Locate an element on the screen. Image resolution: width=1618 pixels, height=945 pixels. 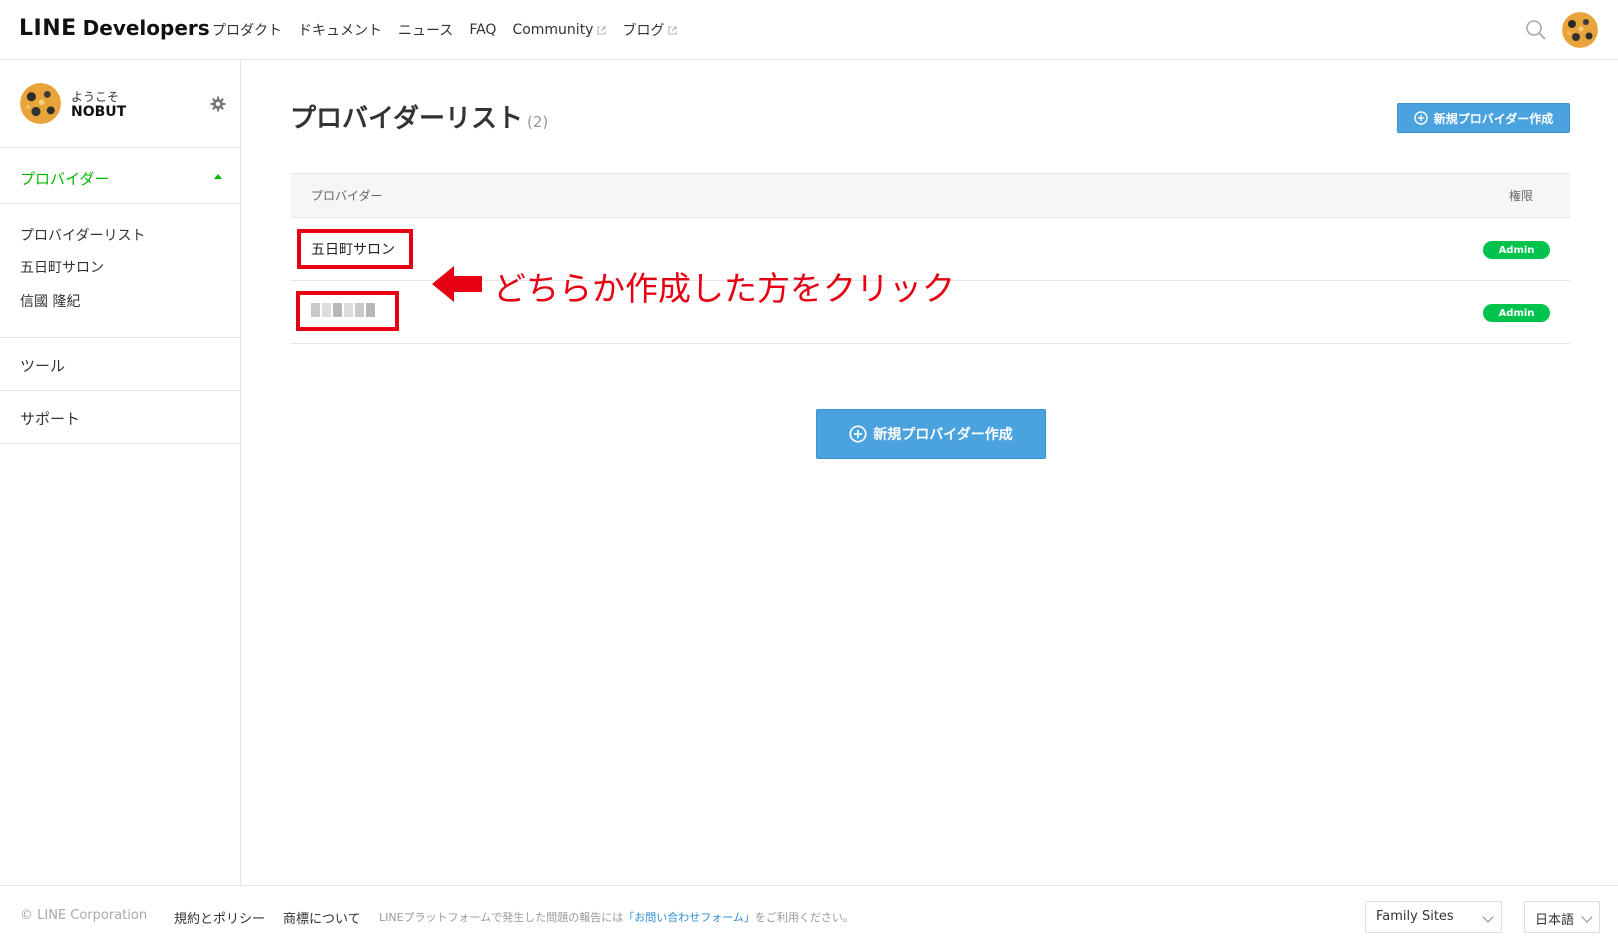
logo-developers-text: Developers is located at coordinates (146, 28).